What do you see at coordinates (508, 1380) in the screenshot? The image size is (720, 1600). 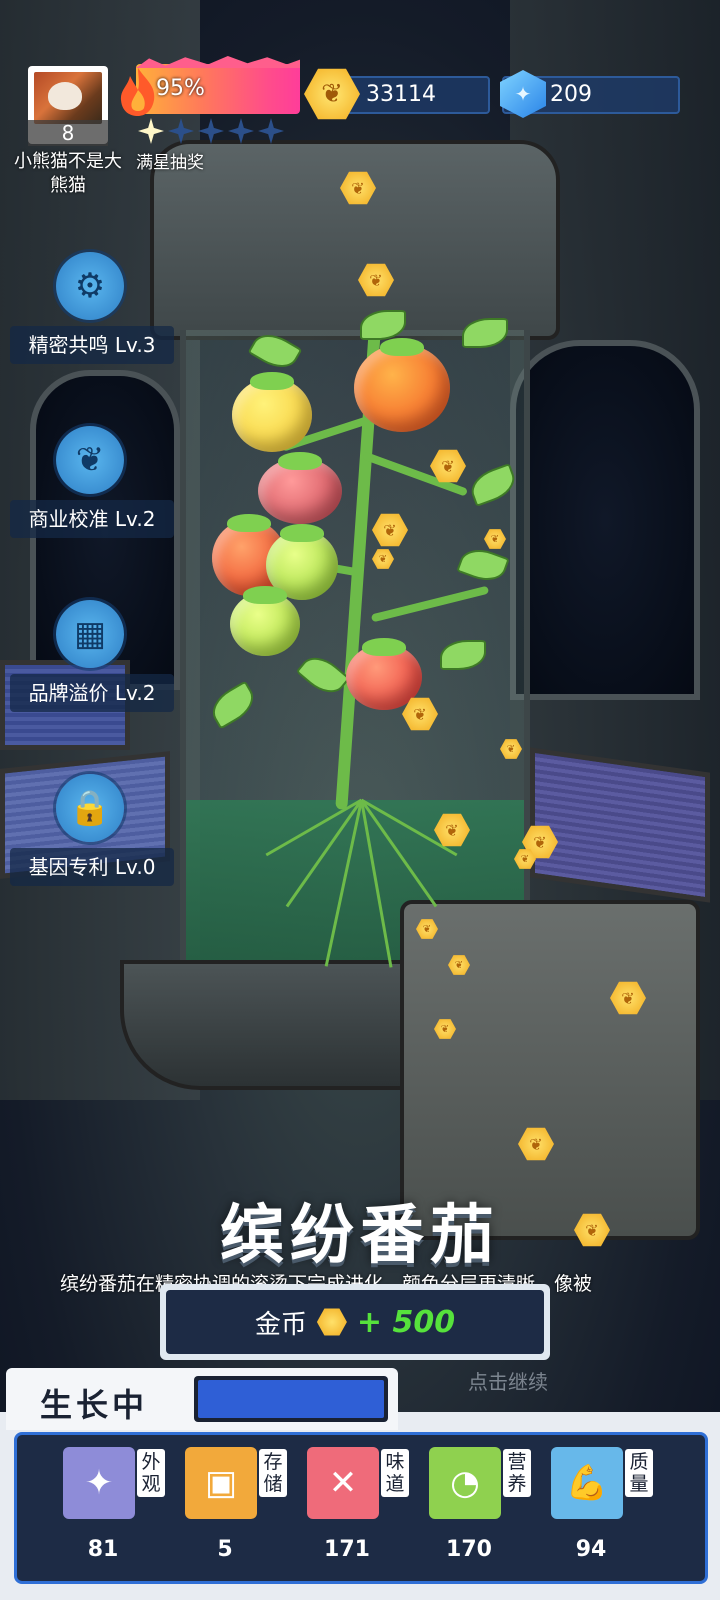 I see `tap-to-continue: 点击继续` at bounding box center [508, 1380].